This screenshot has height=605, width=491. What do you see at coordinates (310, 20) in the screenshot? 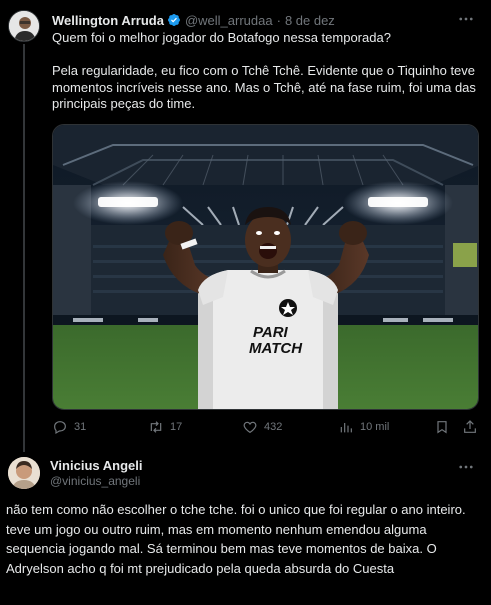
I see `tweet-date: 8 de dez` at bounding box center [310, 20].